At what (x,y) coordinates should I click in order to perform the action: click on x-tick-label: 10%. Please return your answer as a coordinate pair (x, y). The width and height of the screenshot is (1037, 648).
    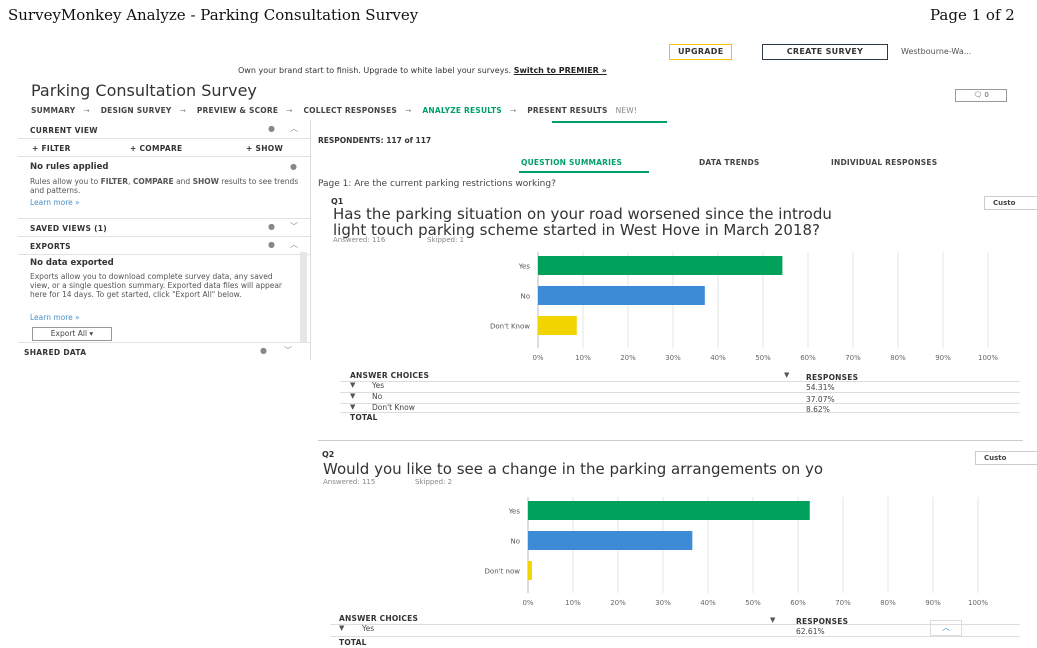
    Looking at the image, I should click on (583, 357).